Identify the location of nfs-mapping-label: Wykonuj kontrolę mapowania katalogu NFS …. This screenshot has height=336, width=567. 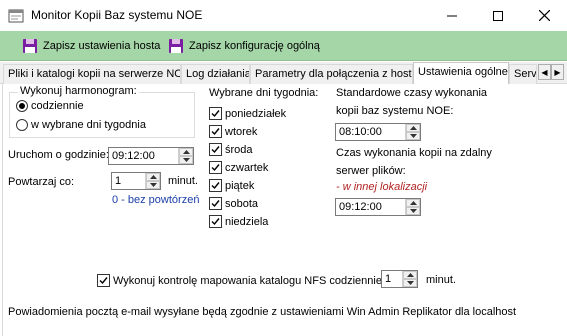
(255, 280).